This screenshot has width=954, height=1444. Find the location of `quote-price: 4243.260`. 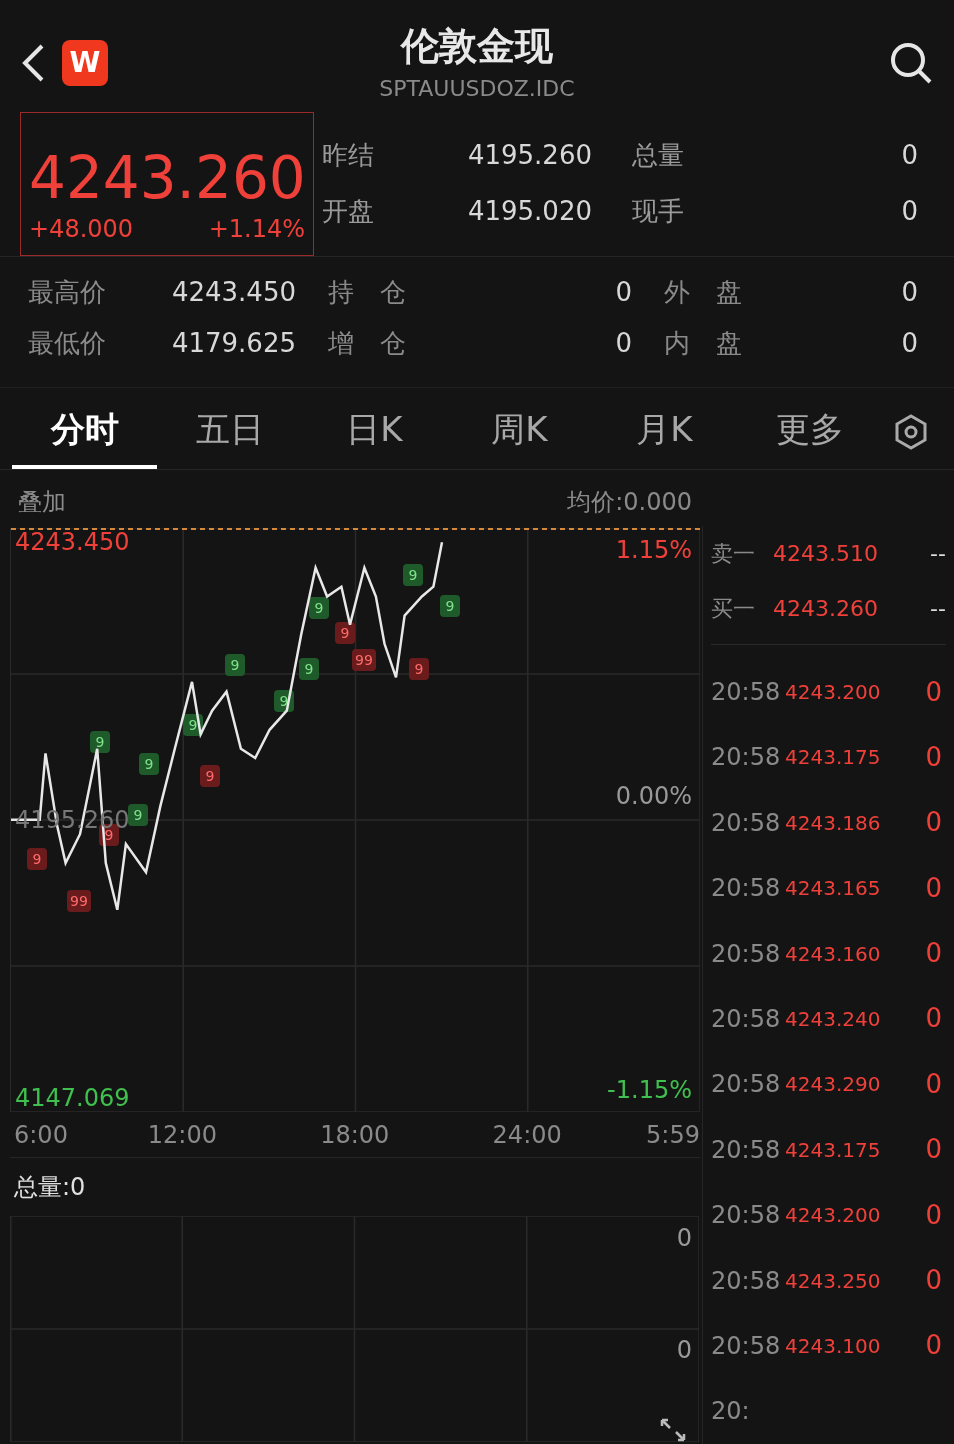

quote-price: 4243.260 is located at coordinates (825, 609).